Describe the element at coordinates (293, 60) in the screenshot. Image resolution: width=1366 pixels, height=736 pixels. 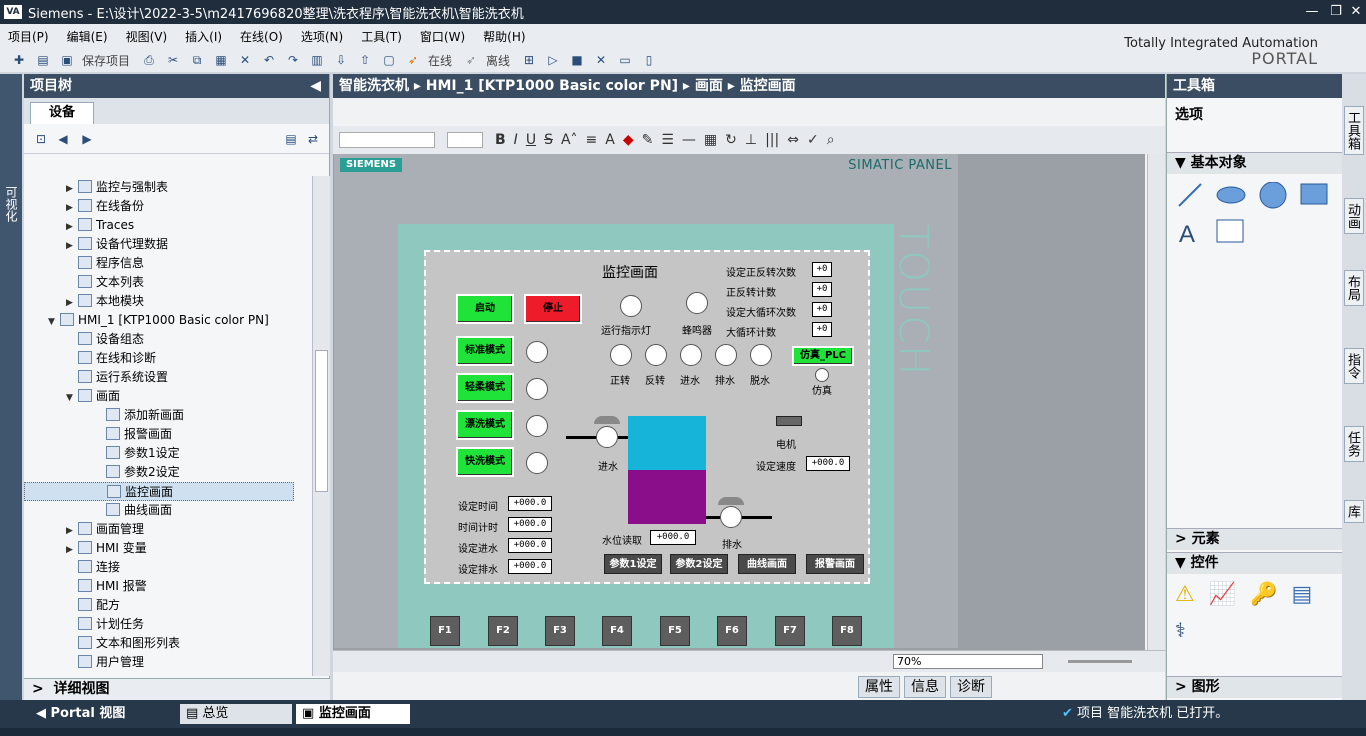
I see `redo-icon: ↷` at that location.